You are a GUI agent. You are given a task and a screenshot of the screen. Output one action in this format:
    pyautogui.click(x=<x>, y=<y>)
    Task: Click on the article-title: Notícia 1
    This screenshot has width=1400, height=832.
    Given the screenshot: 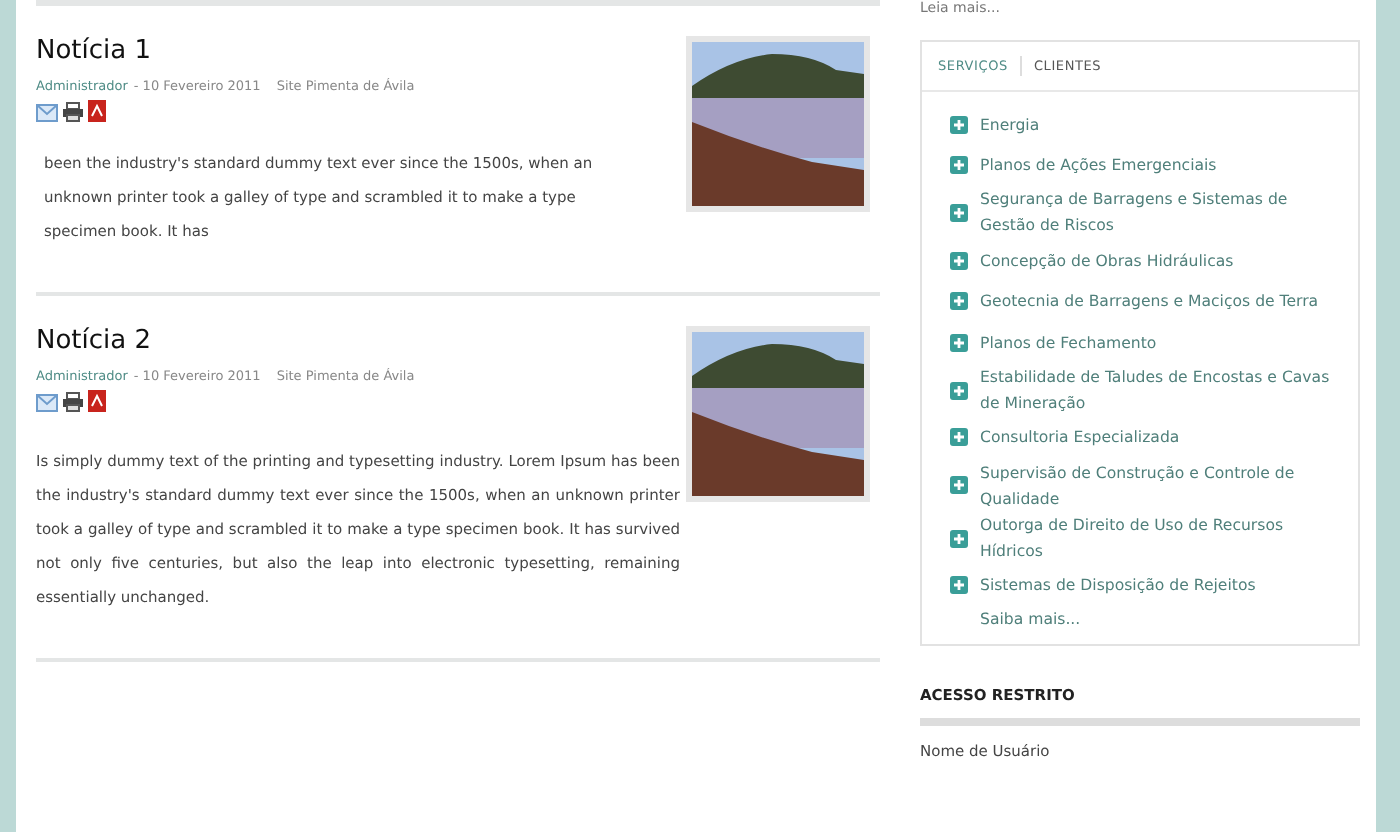 What is the action you would take?
    pyautogui.click(x=95, y=51)
    